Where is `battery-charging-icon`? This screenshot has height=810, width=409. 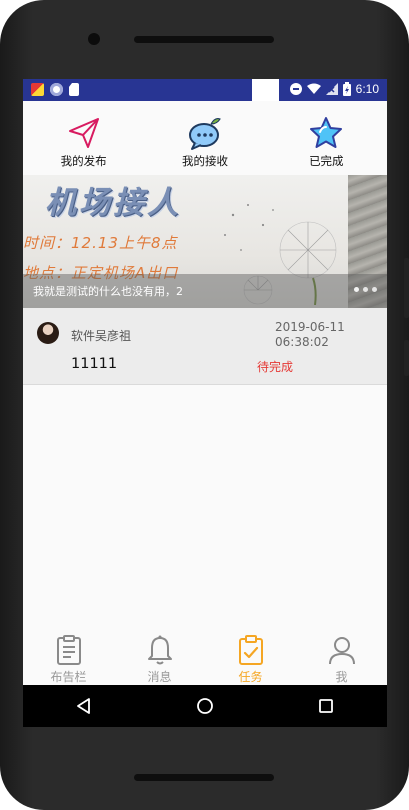 battery-charging-icon is located at coordinates (346, 89).